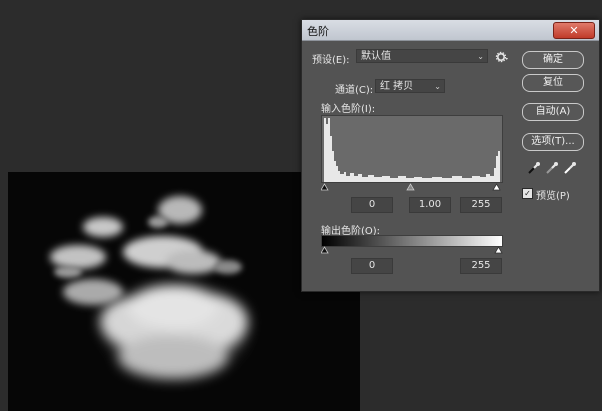 The image size is (602, 411). What do you see at coordinates (325, 250) in the screenshot?
I see `output-black-slider` at bounding box center [325, 250].